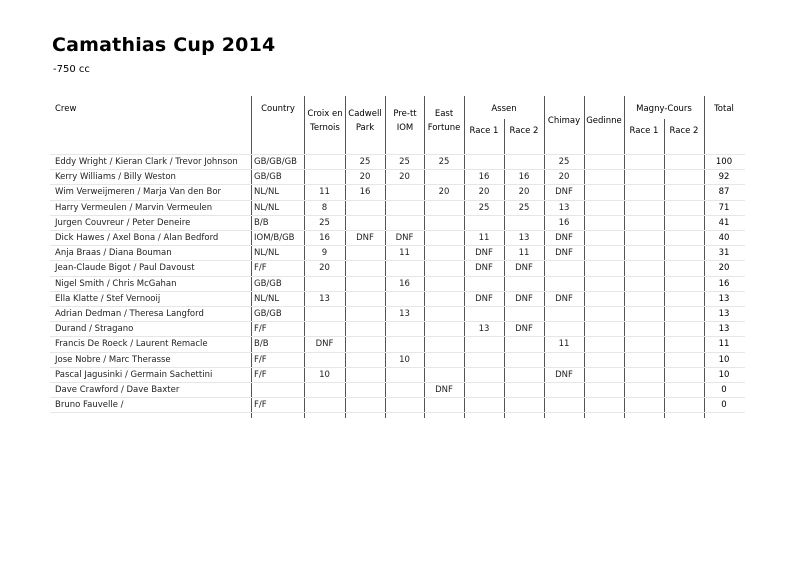  What do you see at coordinates (404, 359) in the screenshot?
I see `points-prett: 10` at bounding box center [404, 359].